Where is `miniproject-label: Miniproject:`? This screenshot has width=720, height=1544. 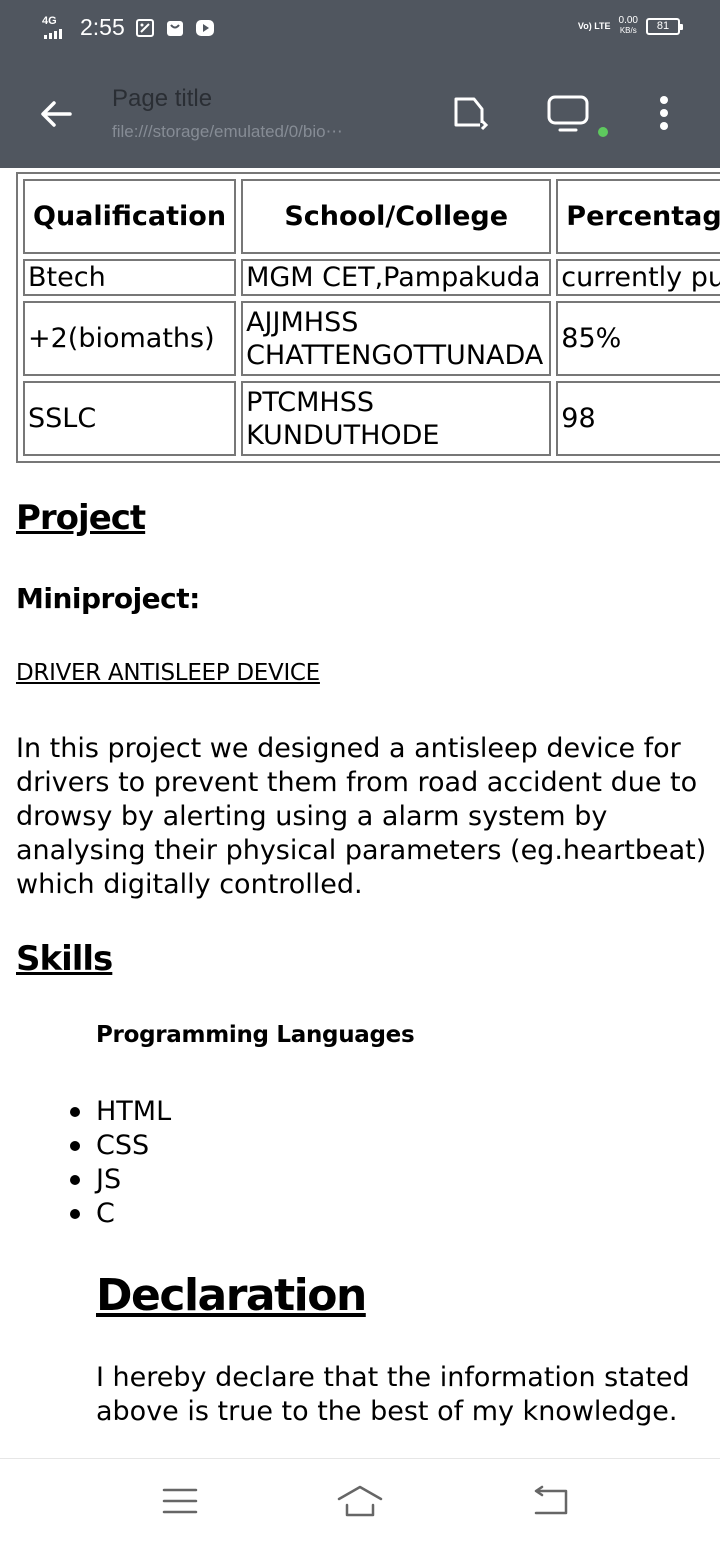
miniproject-label: Miniproject: is located at coordinates (108, 598).